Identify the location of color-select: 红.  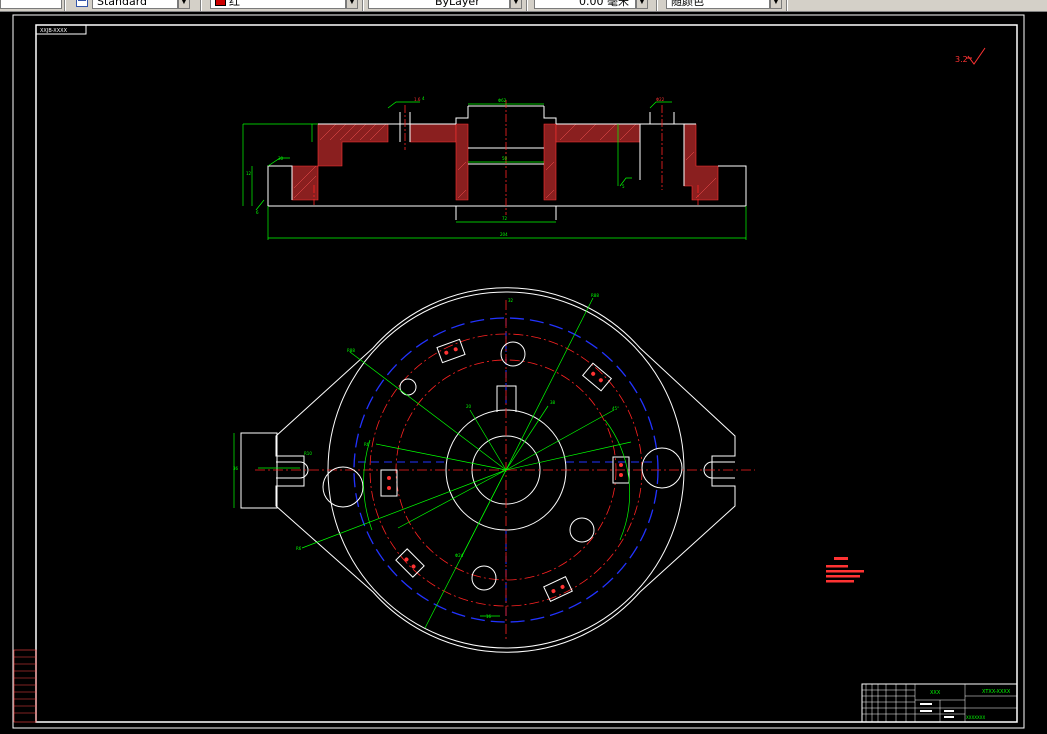
(278, 4).